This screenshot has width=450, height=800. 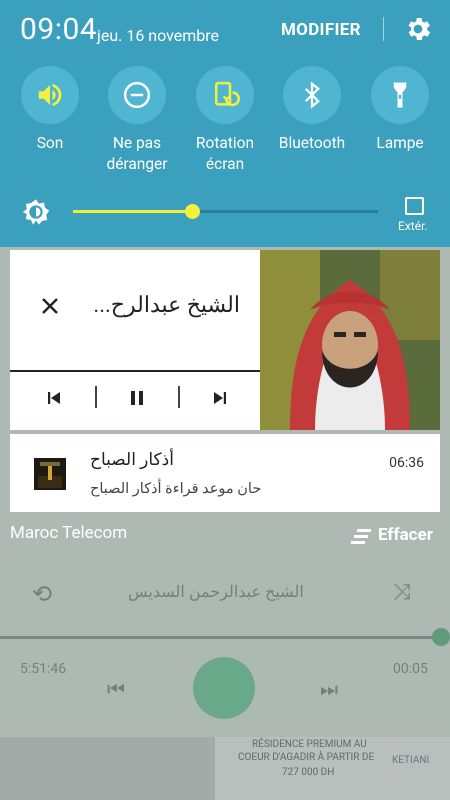 What do you see at coordinates (137, 398) in the screenshot?
I see `pause-icon` at bounding box center [137, 398].